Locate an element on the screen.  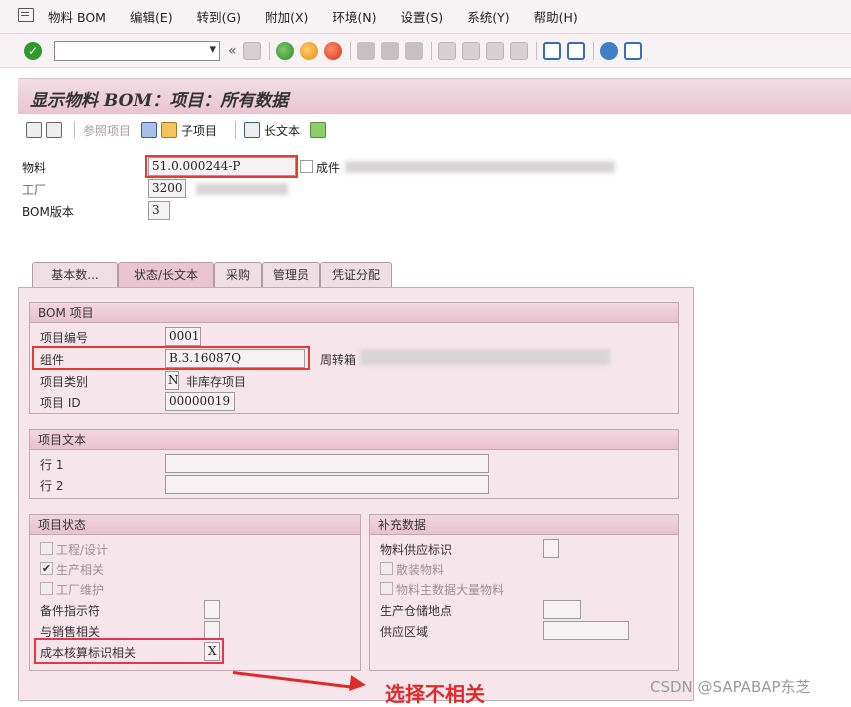
menu-item-bom: 物料 BOM is located at coordinates (77, 16).